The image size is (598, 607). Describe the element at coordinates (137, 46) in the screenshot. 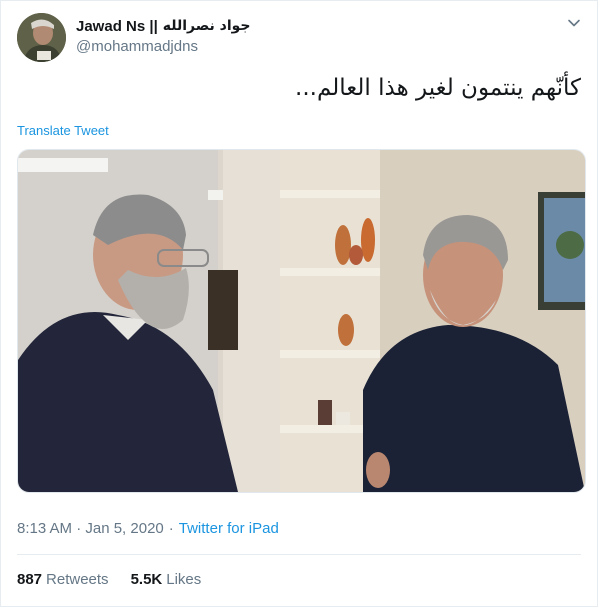

I see `user-handle: @mohammadjdns` at that location.